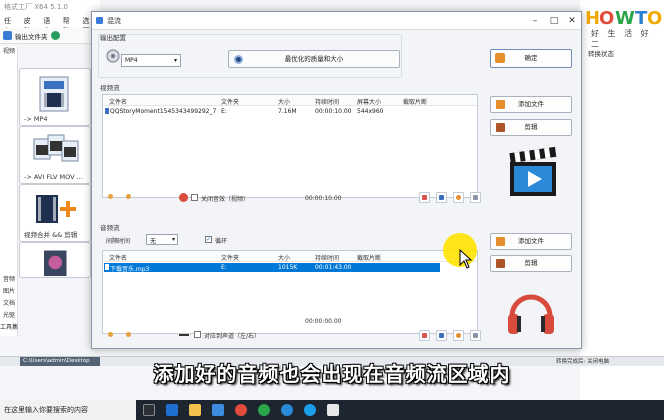 This screenshot has height=420, width=664. I want to click on loop-checkbox: ✓, so click(208, 239).